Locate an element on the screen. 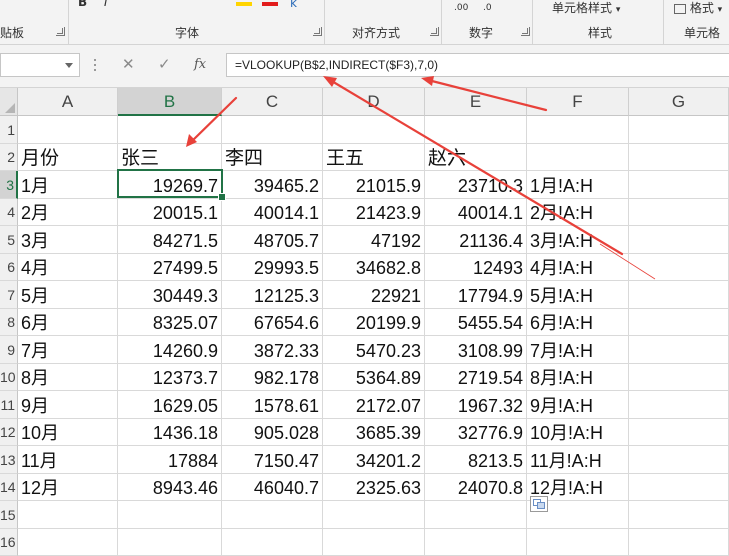  row-header: 15 is located at coordinates (9, 515).